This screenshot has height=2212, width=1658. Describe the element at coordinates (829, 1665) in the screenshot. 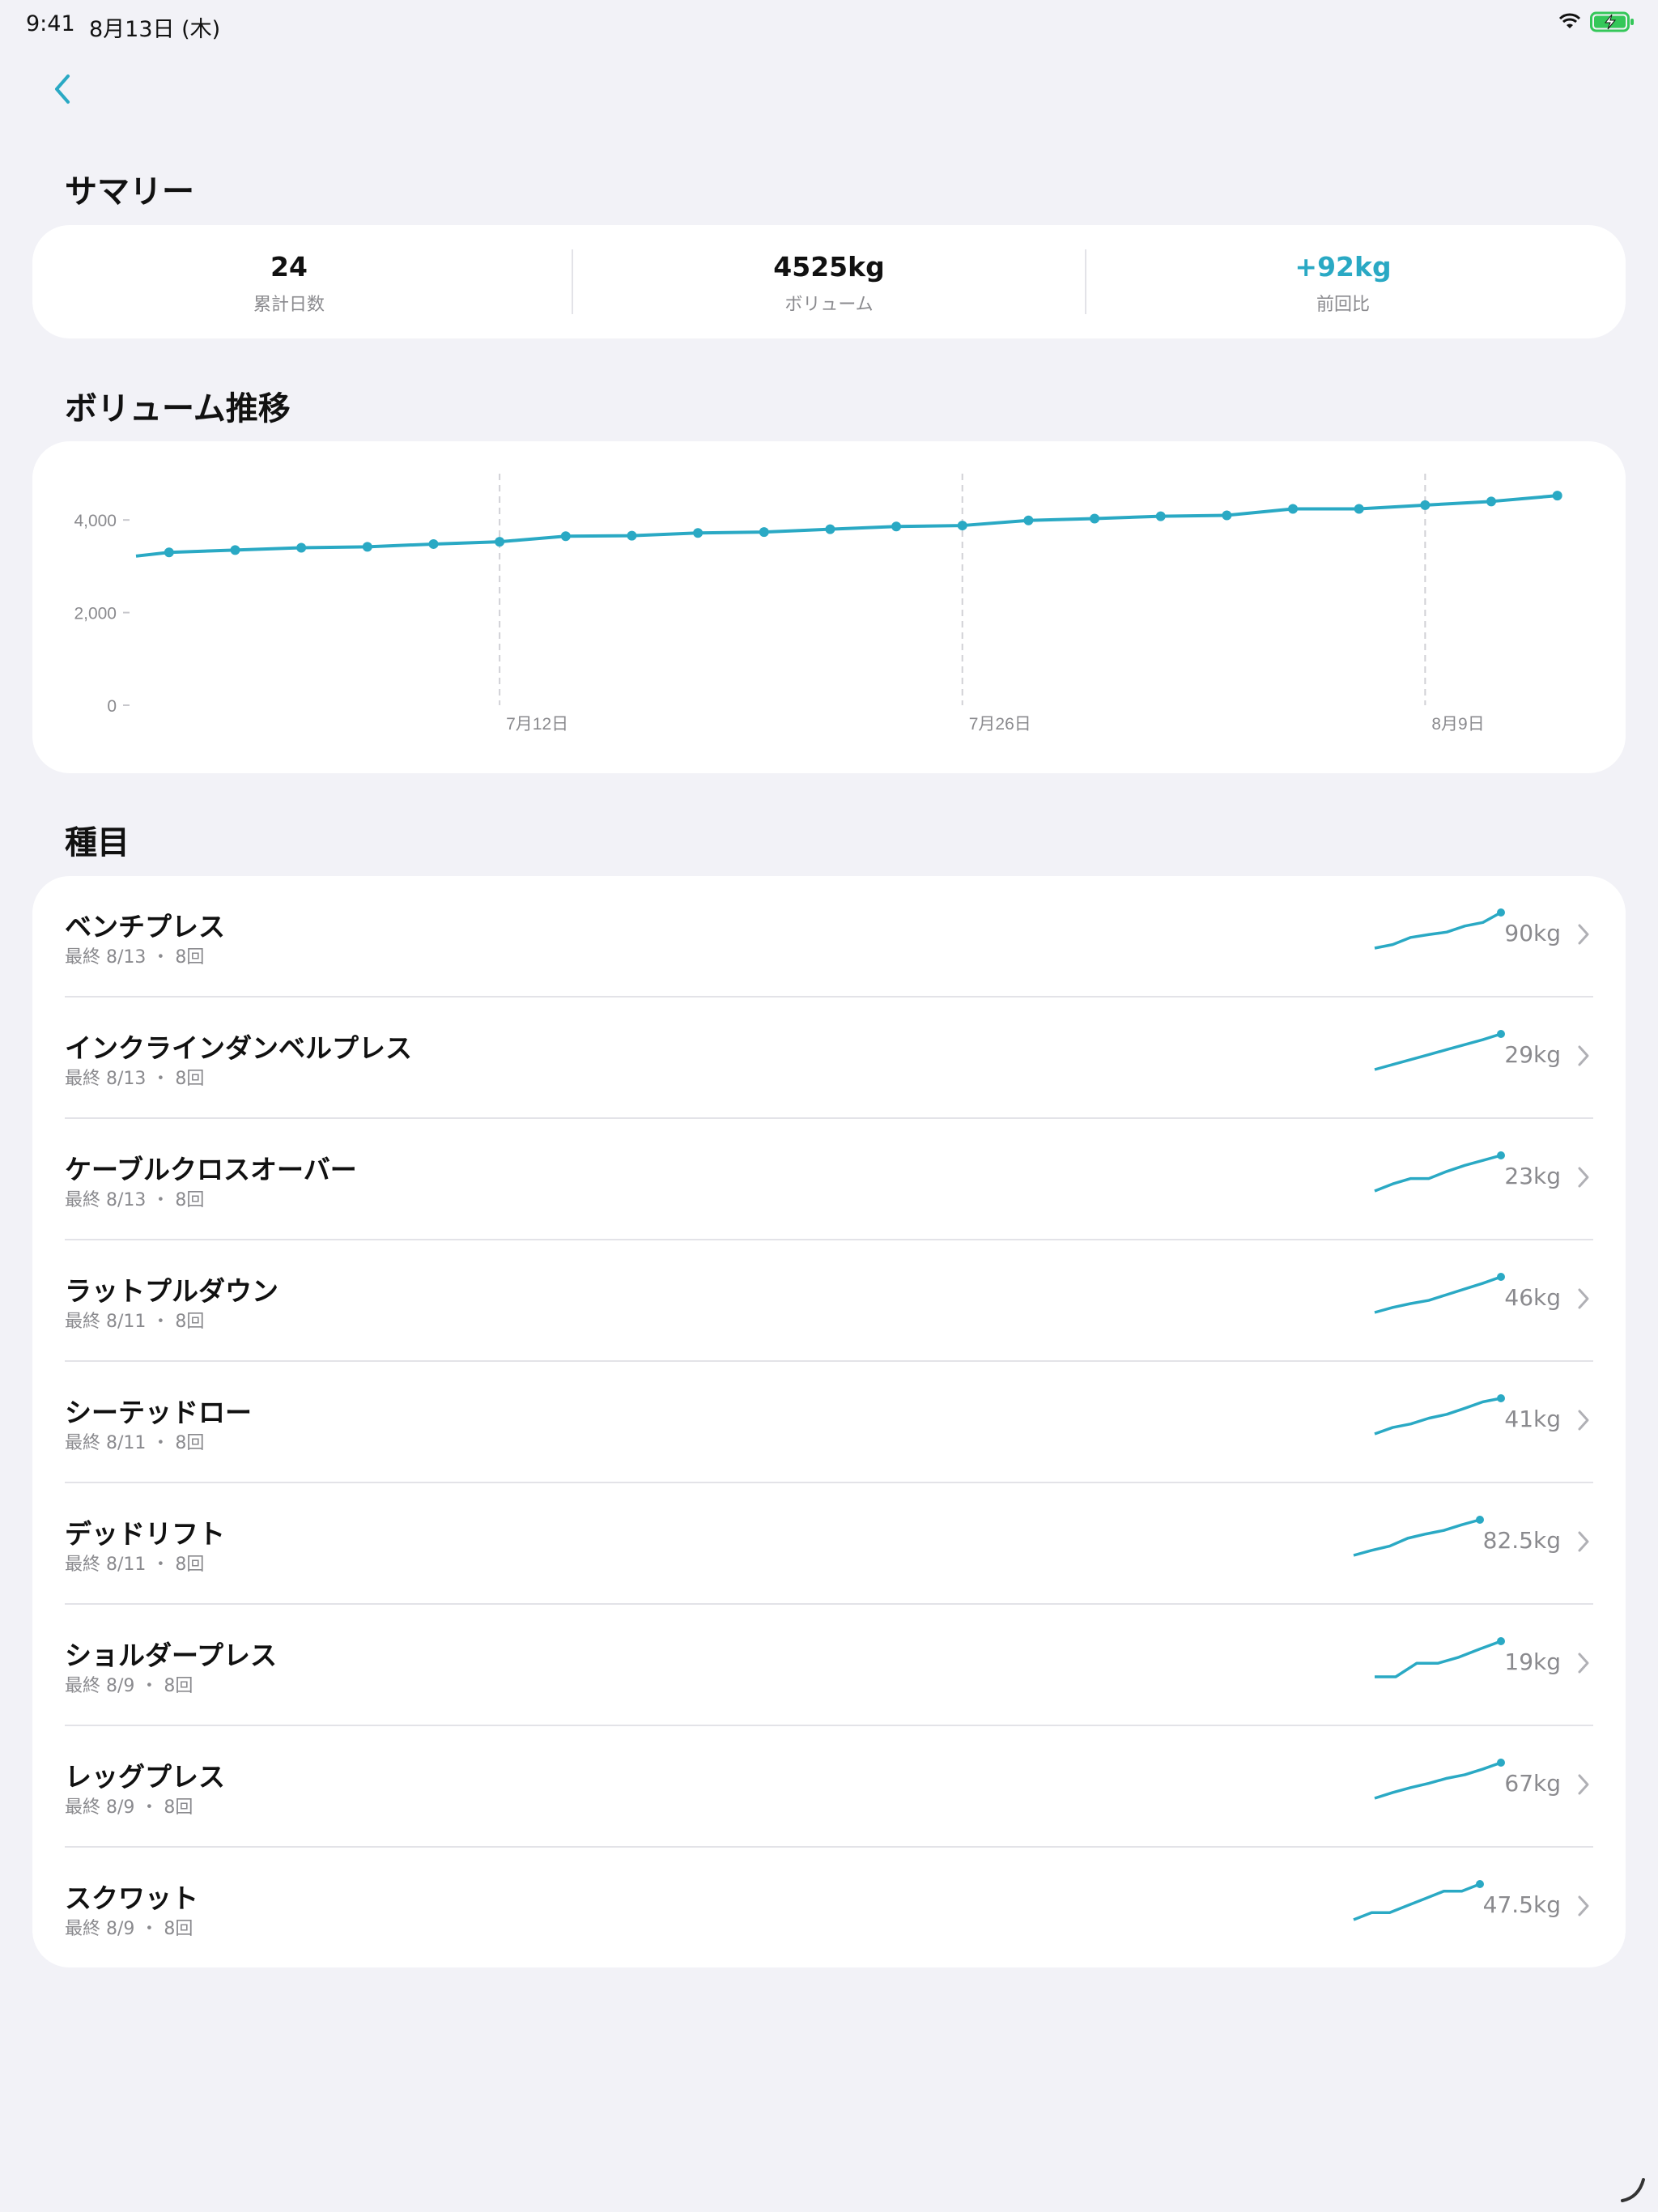

I see `exercise-row: ショルダープレス 最終 8/9 ・ 8回 19kg` at that location.